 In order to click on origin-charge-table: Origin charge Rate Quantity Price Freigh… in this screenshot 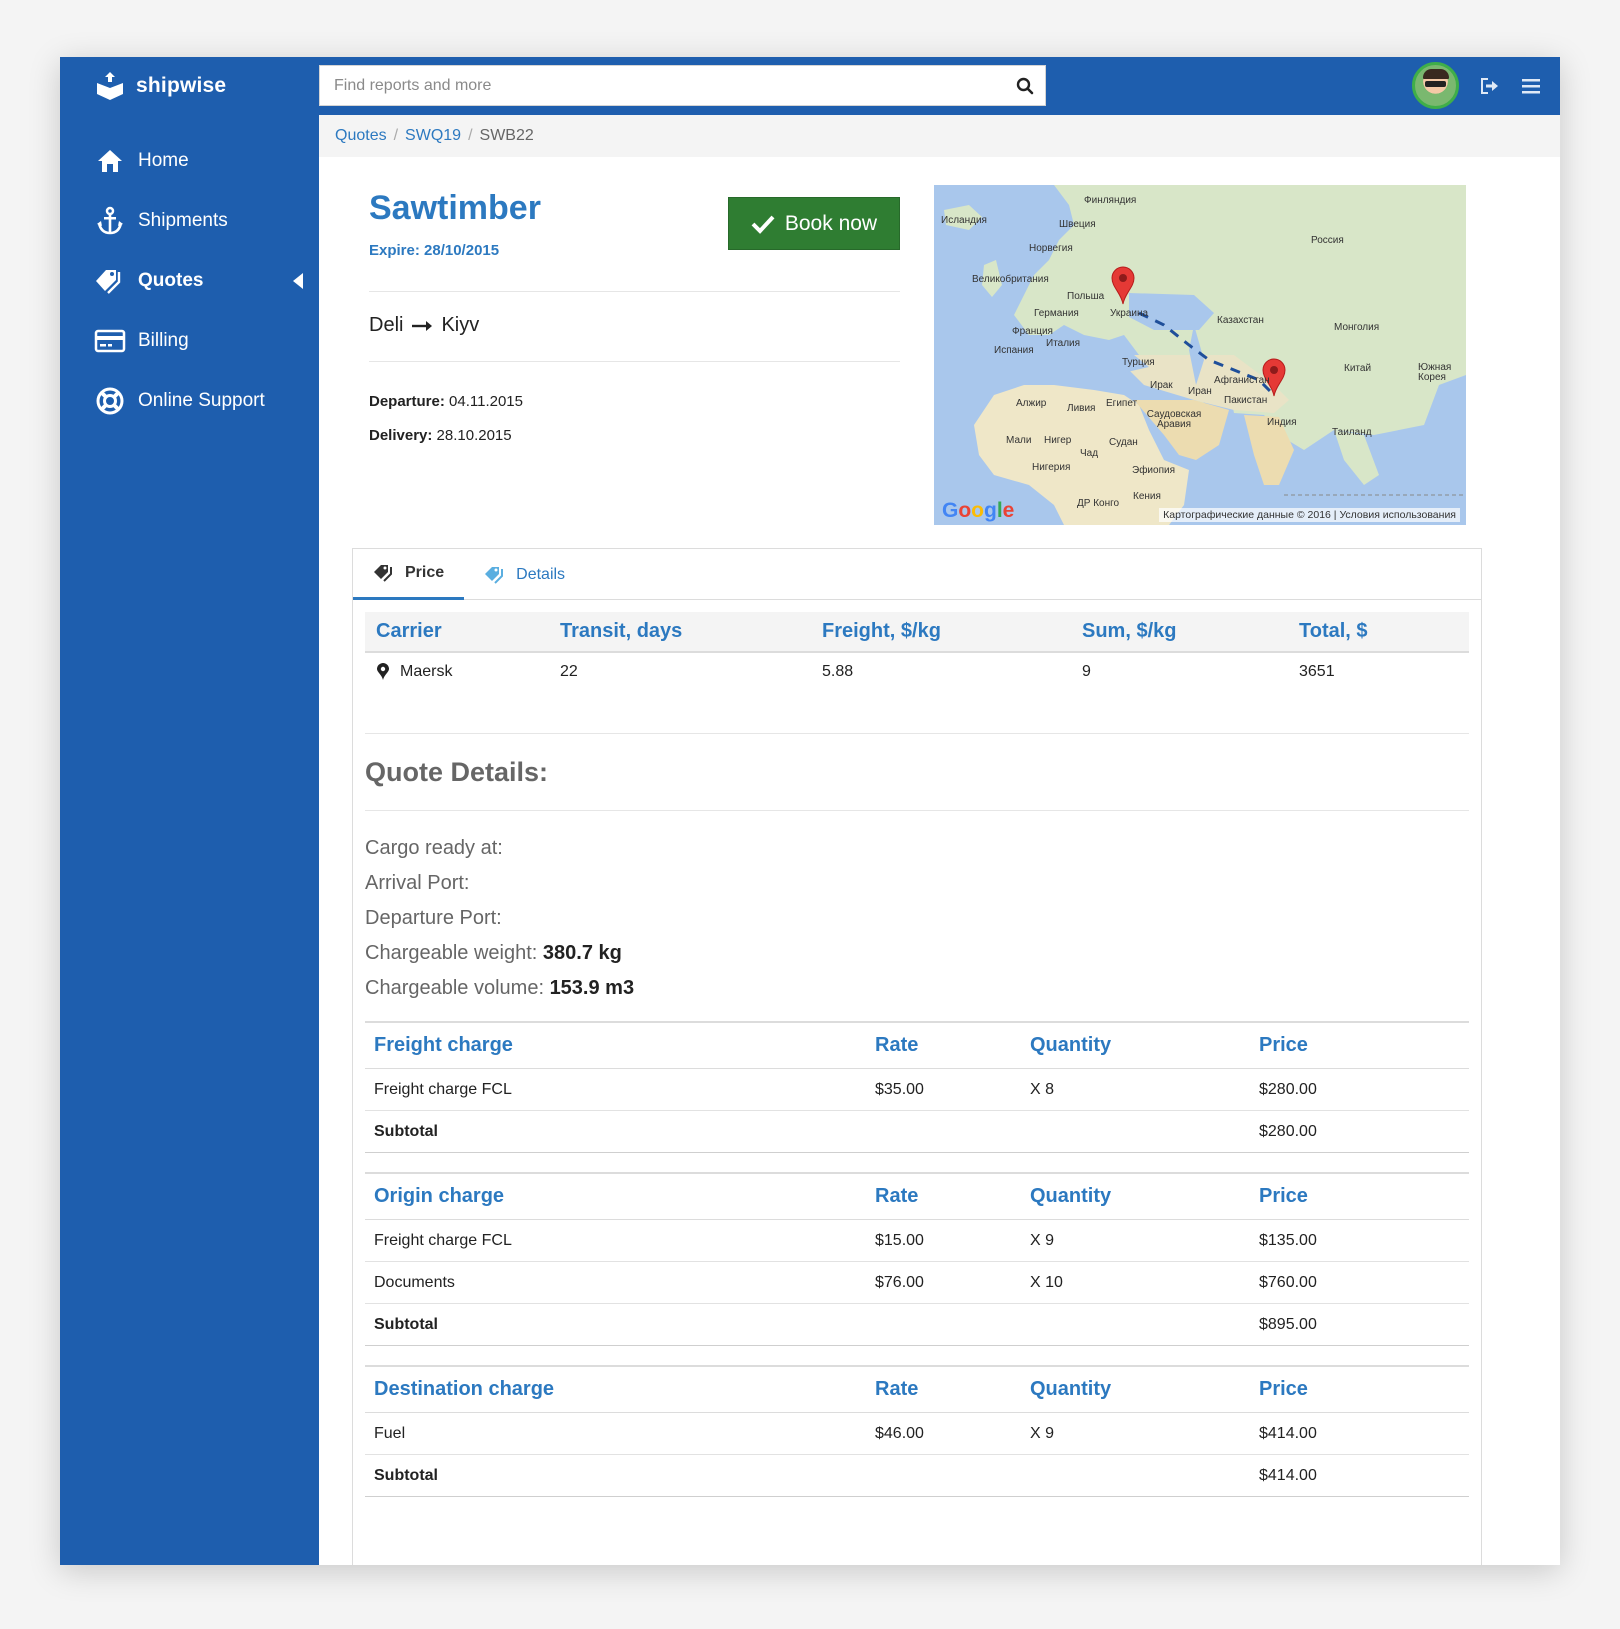, I will do `click(917, 1259)`.